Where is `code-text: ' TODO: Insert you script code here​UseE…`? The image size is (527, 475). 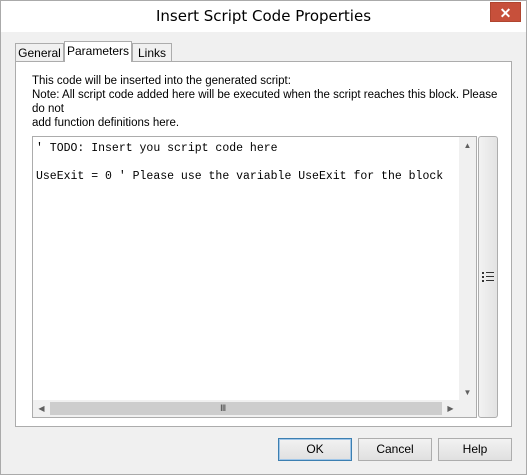
code-text: ' TODO: Insert you script code here​UseE… is located at coordinates (239, 163).